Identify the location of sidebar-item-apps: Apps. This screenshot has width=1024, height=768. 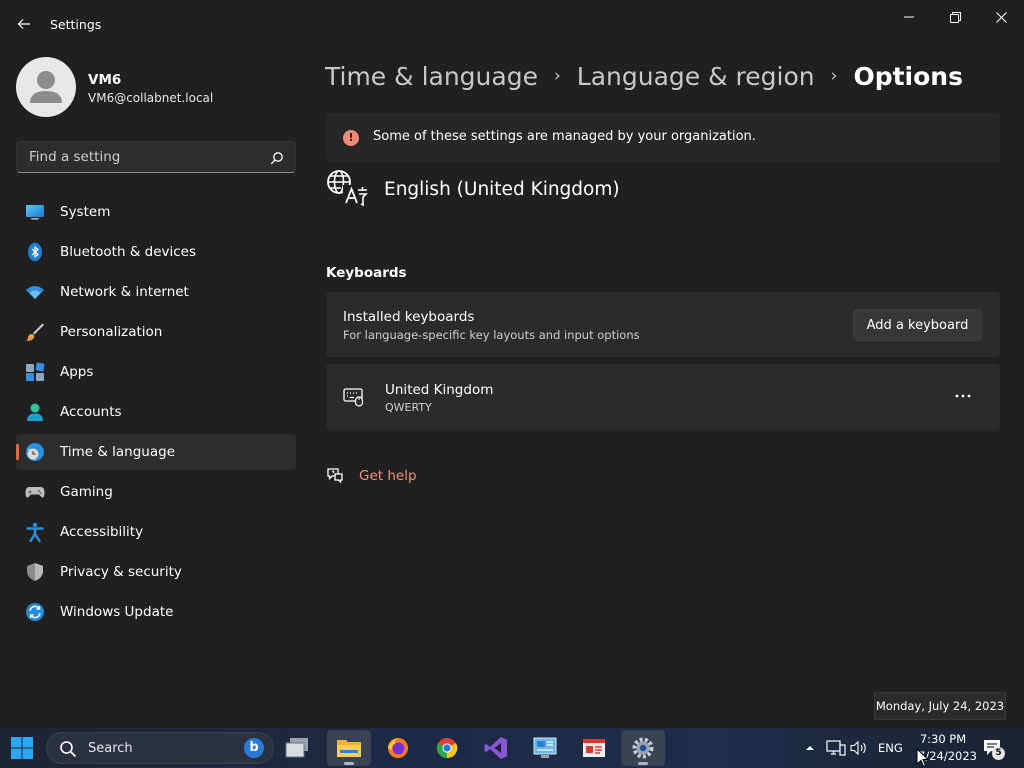
(156, 372).